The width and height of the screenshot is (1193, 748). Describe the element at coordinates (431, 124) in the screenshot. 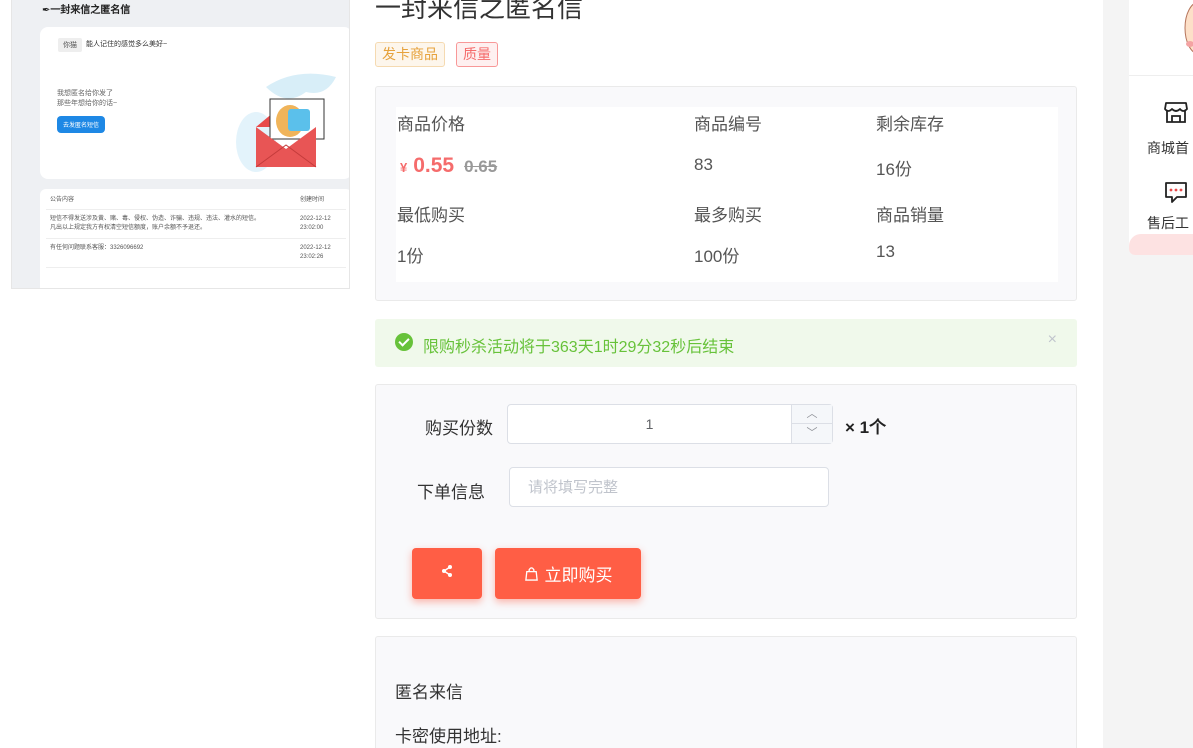

I see `price-label: 商品价格` at that location.